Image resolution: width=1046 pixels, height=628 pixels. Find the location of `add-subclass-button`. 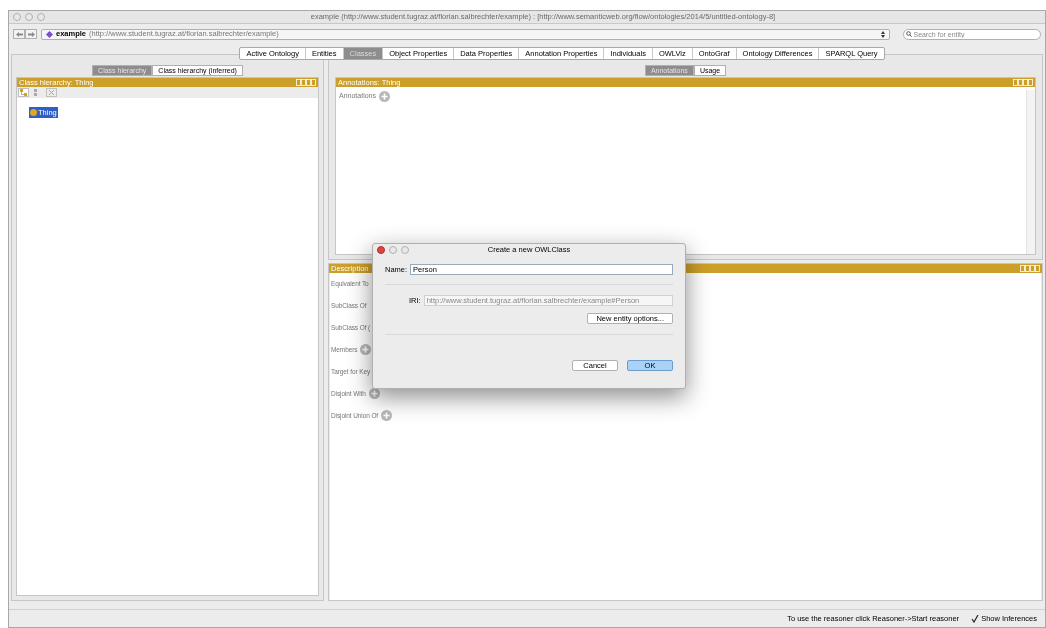

add-subclass-button is located at coordinates (23, 92).